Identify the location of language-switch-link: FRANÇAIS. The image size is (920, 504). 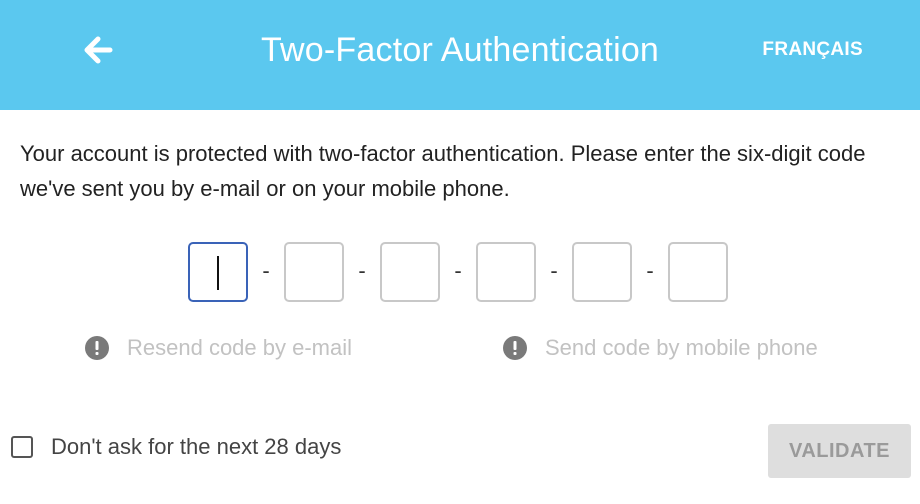
(812, 50).